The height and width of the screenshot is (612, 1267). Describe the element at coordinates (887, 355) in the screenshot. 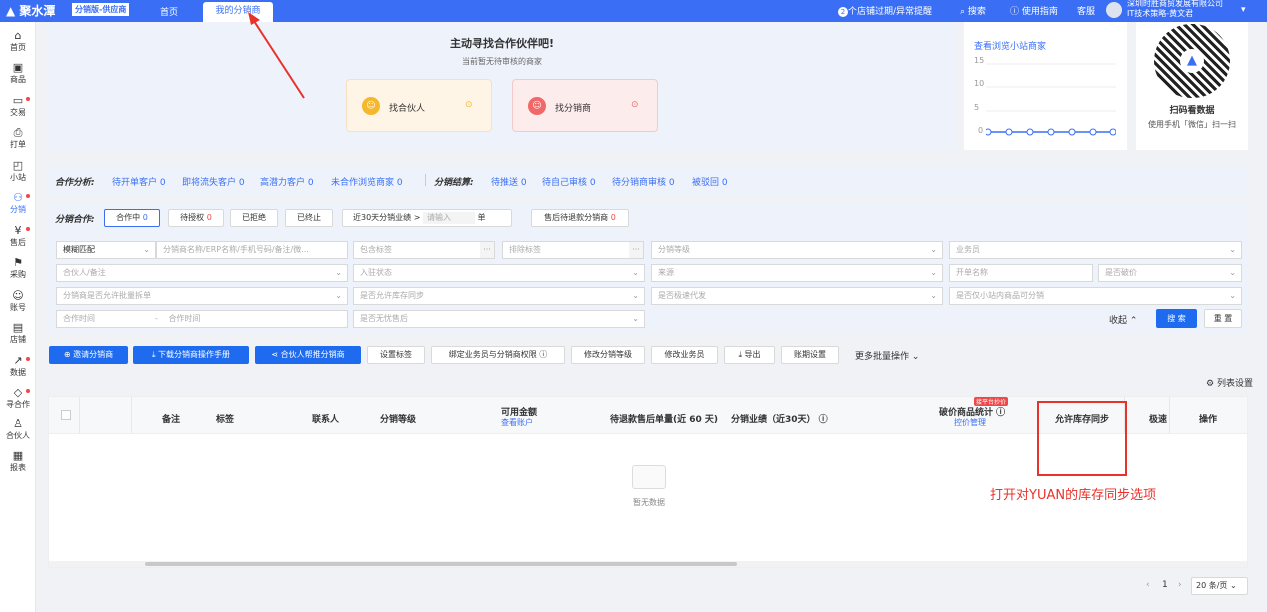

I see `more-batch-dropdown: 更多批量操作 ⌄` at that location.